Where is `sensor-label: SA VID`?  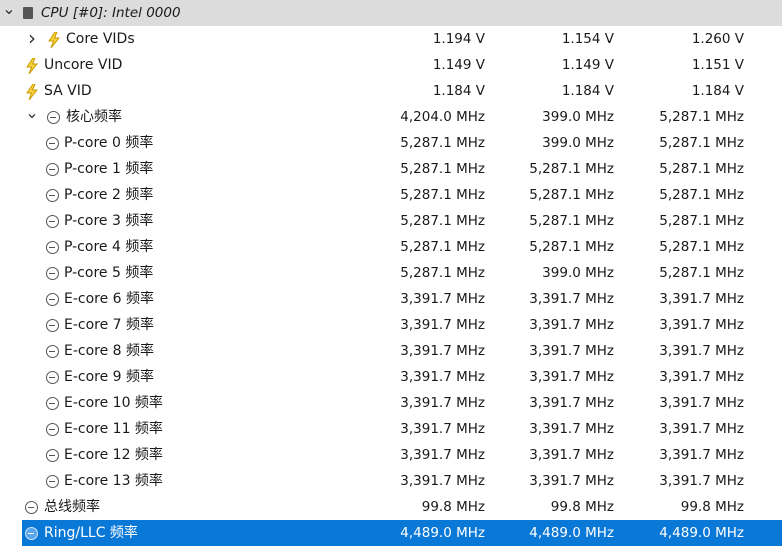
sensor-label: SA VID is located at coordinates (68, 91).